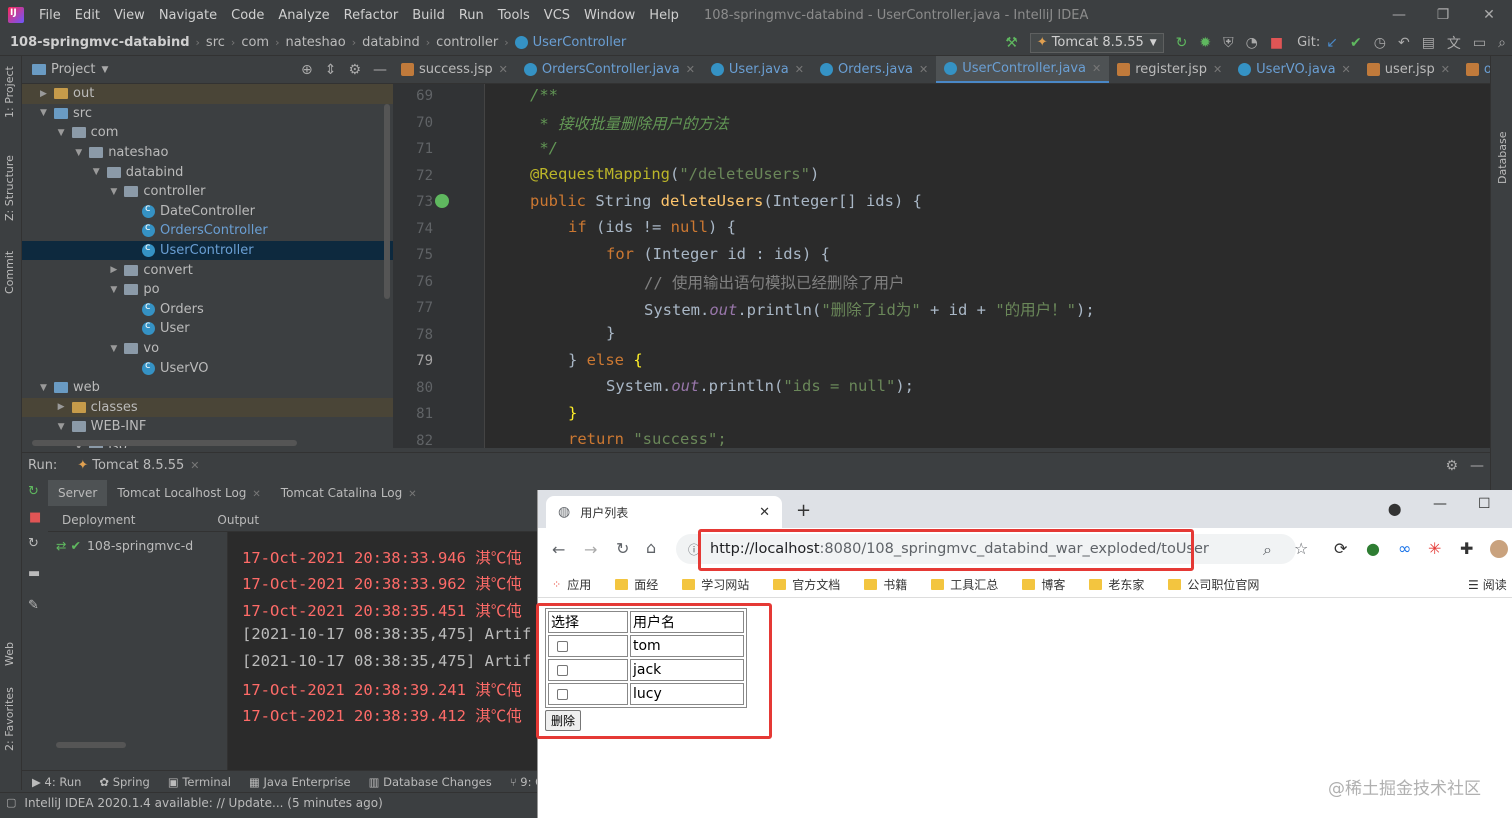 This screenshot has width=1512, height=818. What do you see at coordinates (124, 782) in the screenshot?
I see `tool-spring: ✿ Spring` at bounding box center [124, 782].